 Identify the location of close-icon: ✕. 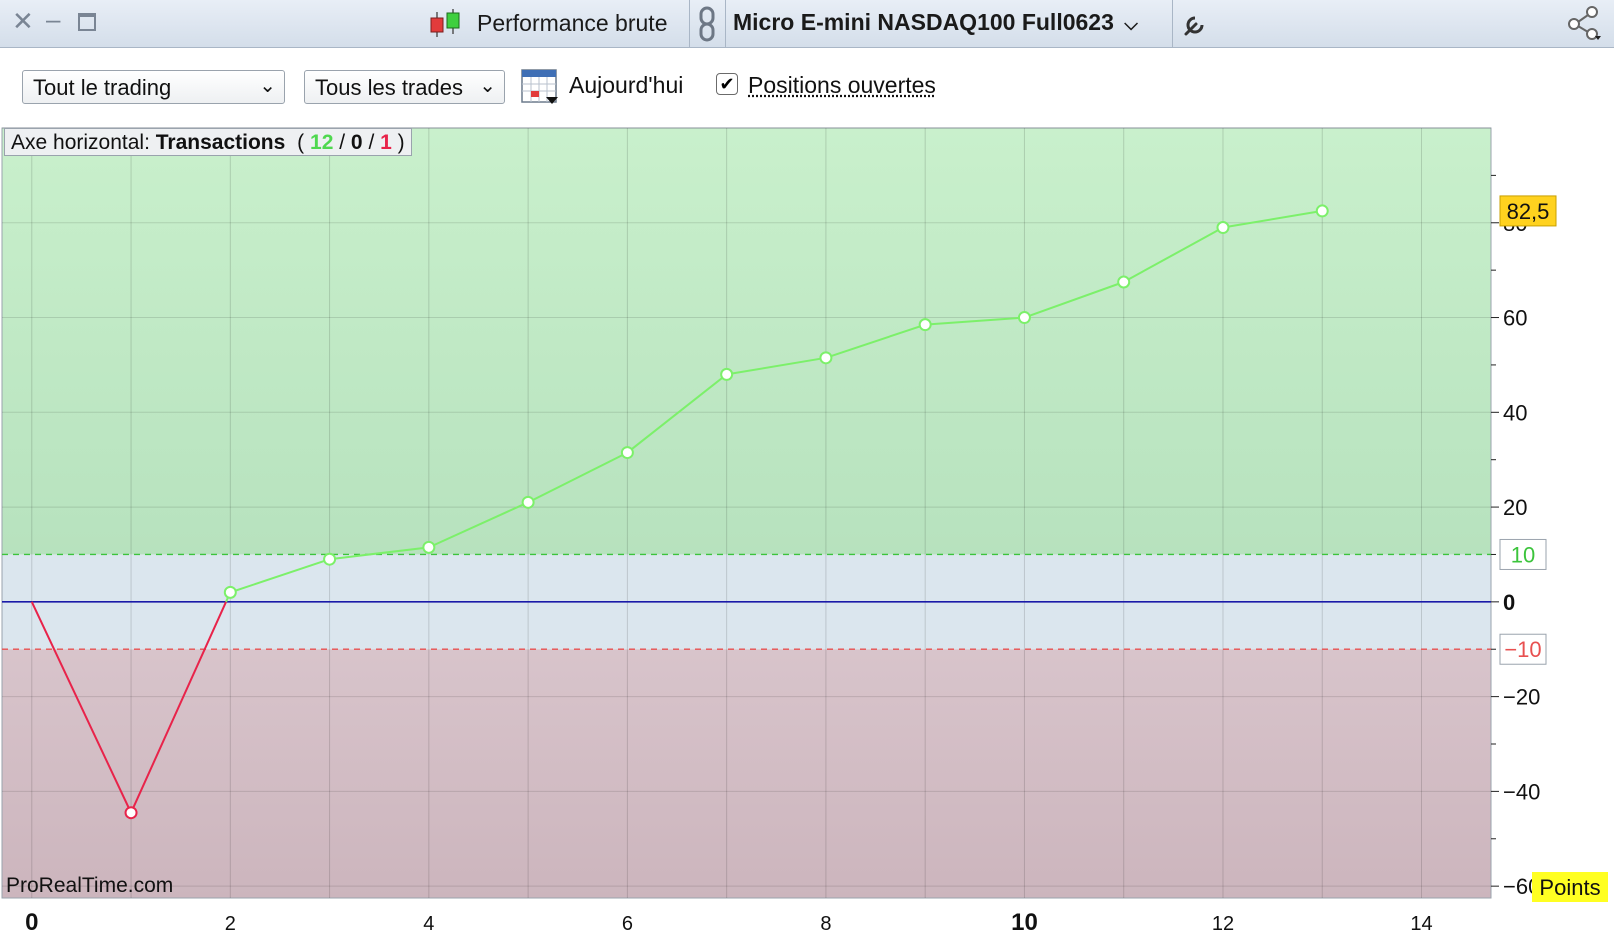
(23, 21).